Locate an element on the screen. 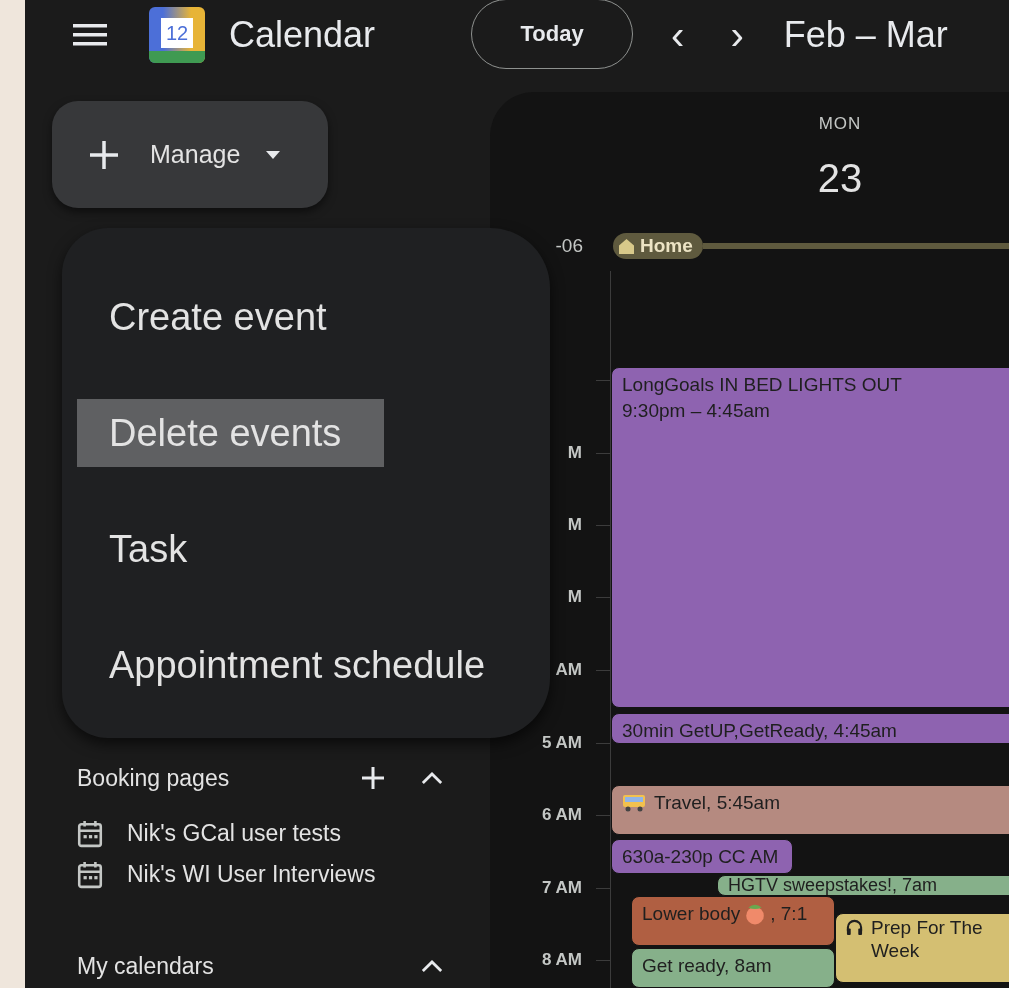 The width and height of the screenshot is (1009, 988). bus-icon is located at coordinates (634, 803).